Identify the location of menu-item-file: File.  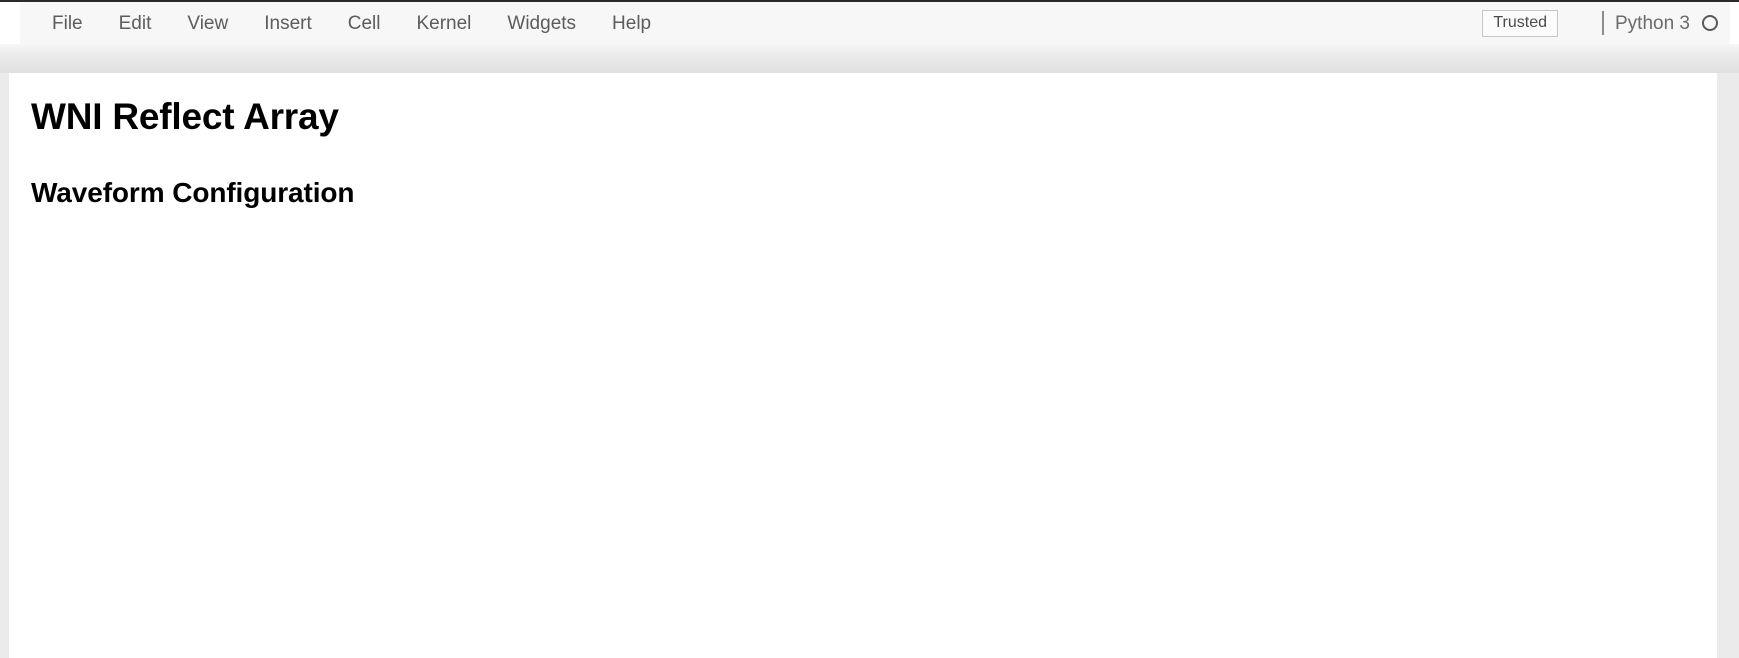
(67, 23).